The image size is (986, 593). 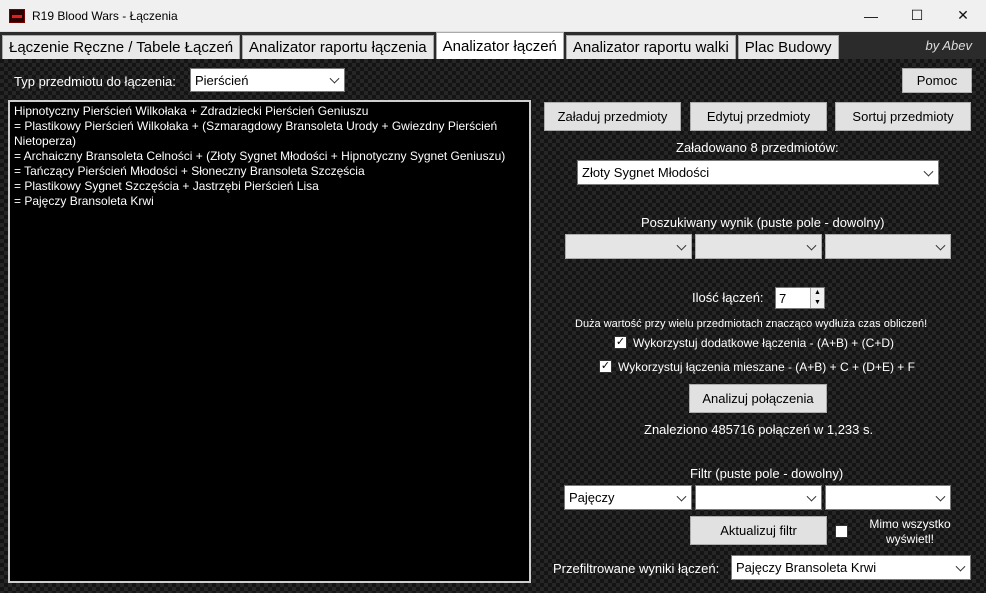 What do you see at coordinates (767, 473) in the screenshot?
I see `filter-label: Filtr (puste pole - dowolny)` at bounding box center [767, 473].